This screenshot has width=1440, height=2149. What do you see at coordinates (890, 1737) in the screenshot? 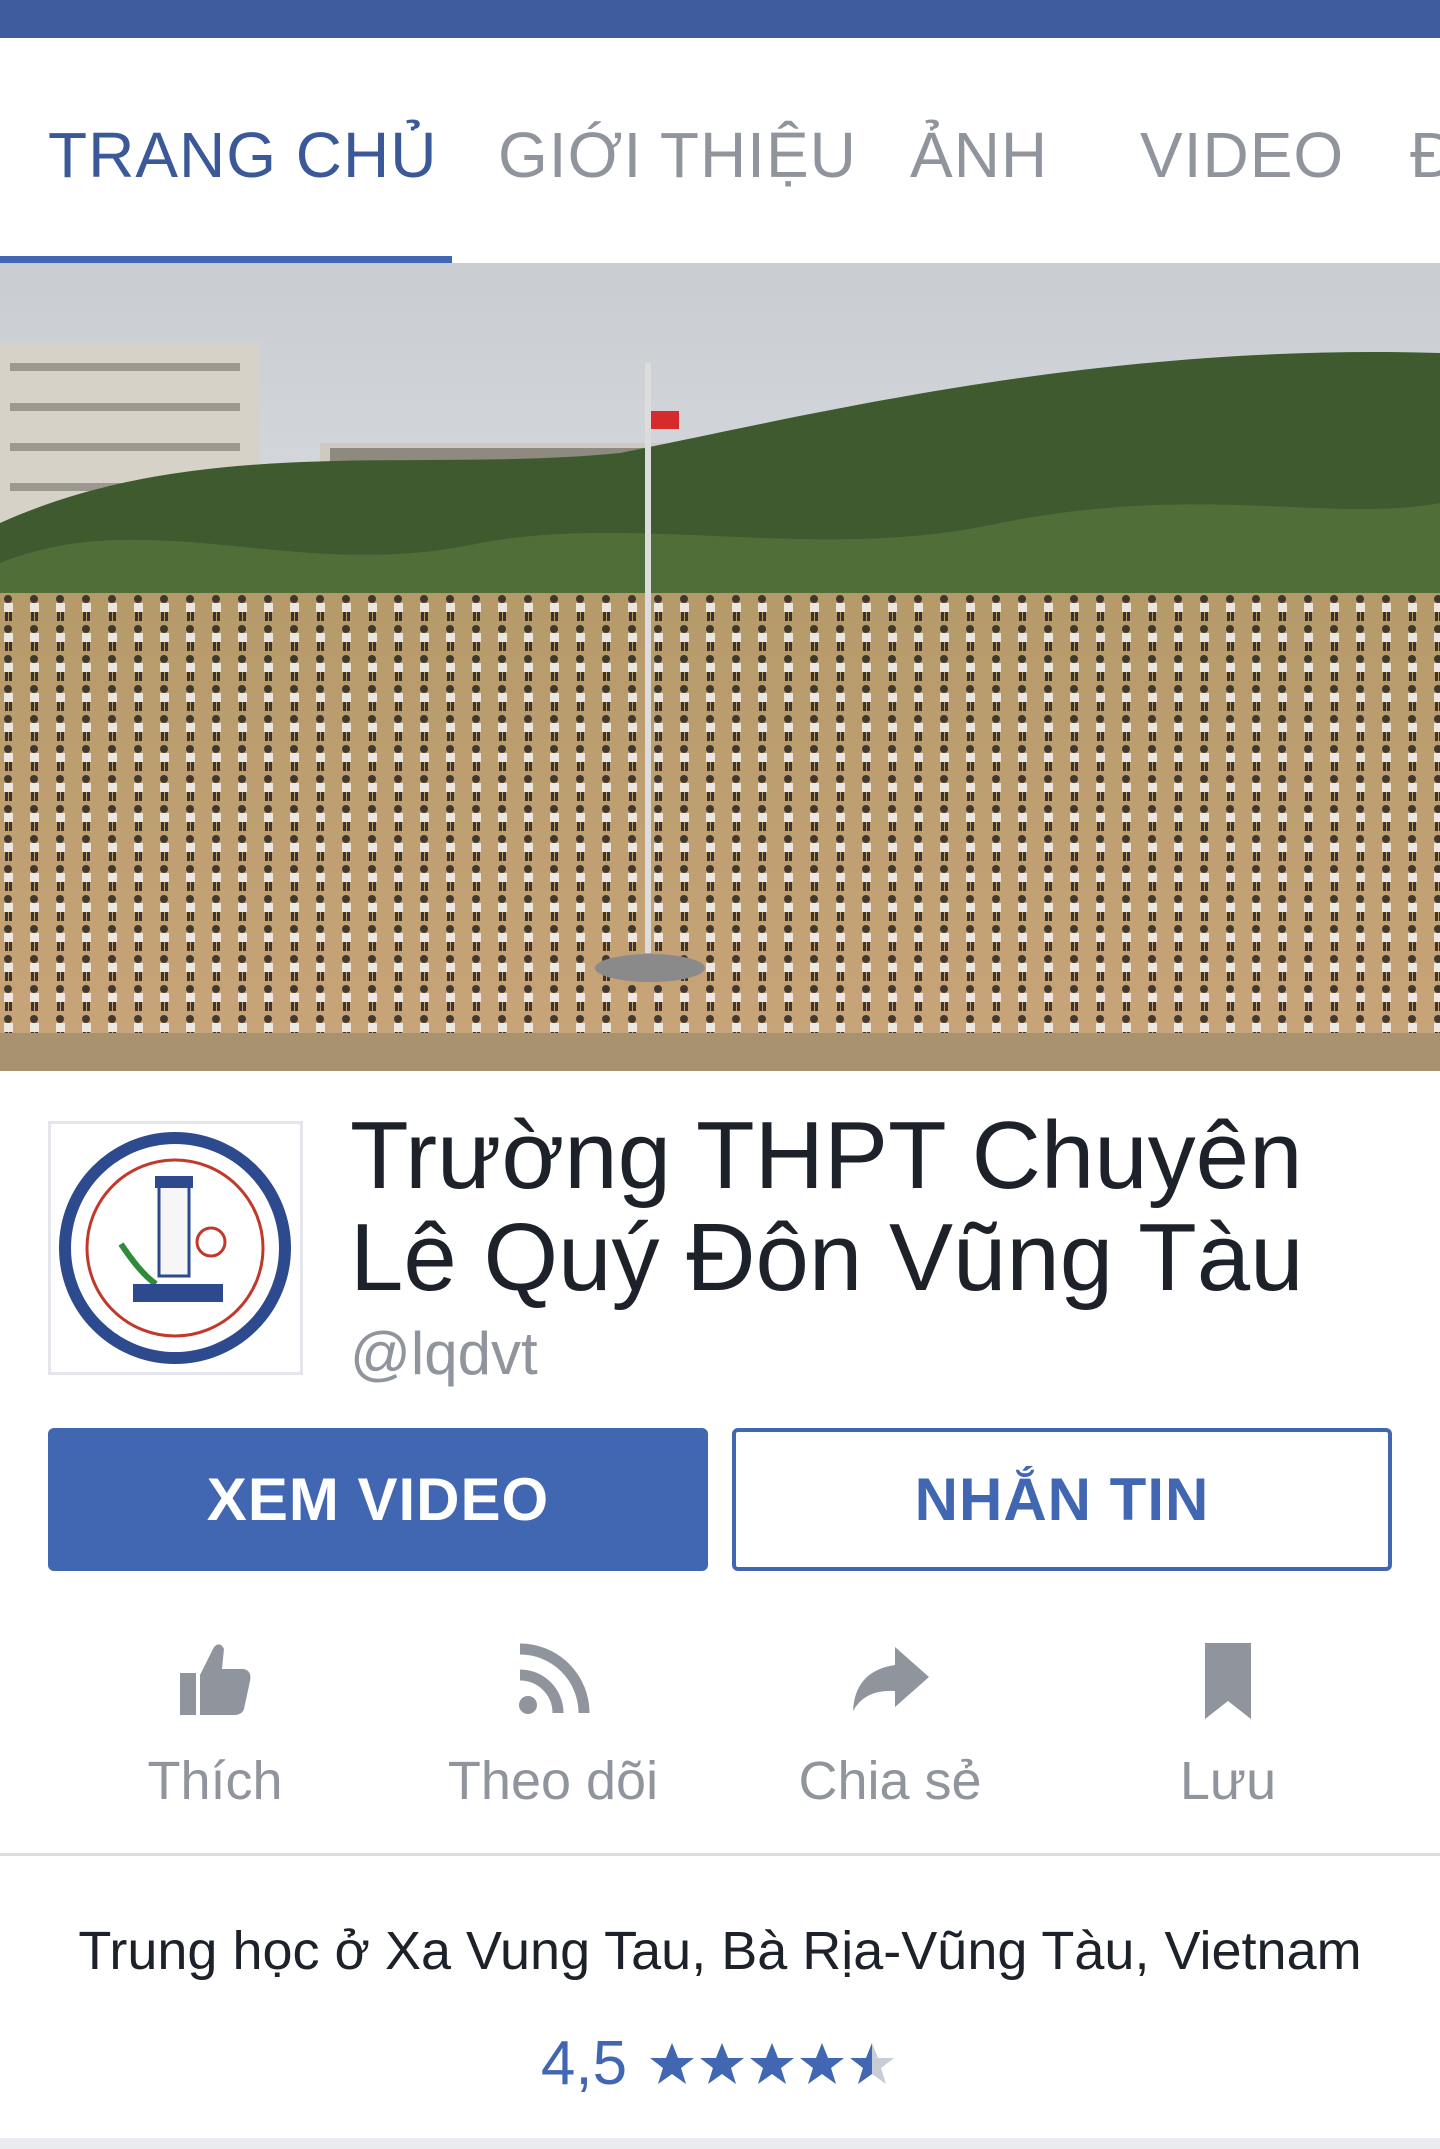
I see `share-action: Chia sẻ` at bounding box center [890, 1737].